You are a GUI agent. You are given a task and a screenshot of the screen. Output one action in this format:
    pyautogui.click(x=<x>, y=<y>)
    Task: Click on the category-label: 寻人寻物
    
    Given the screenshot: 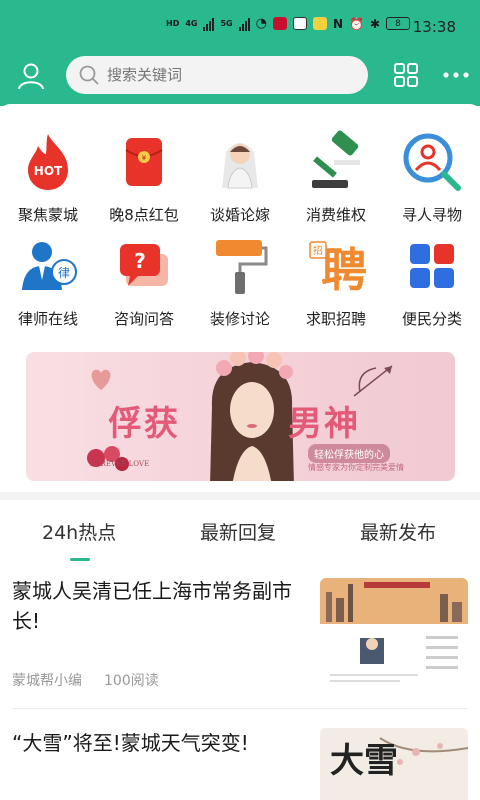 What is the action you would take?
    pyautogui.click(x=431, y=215)
    